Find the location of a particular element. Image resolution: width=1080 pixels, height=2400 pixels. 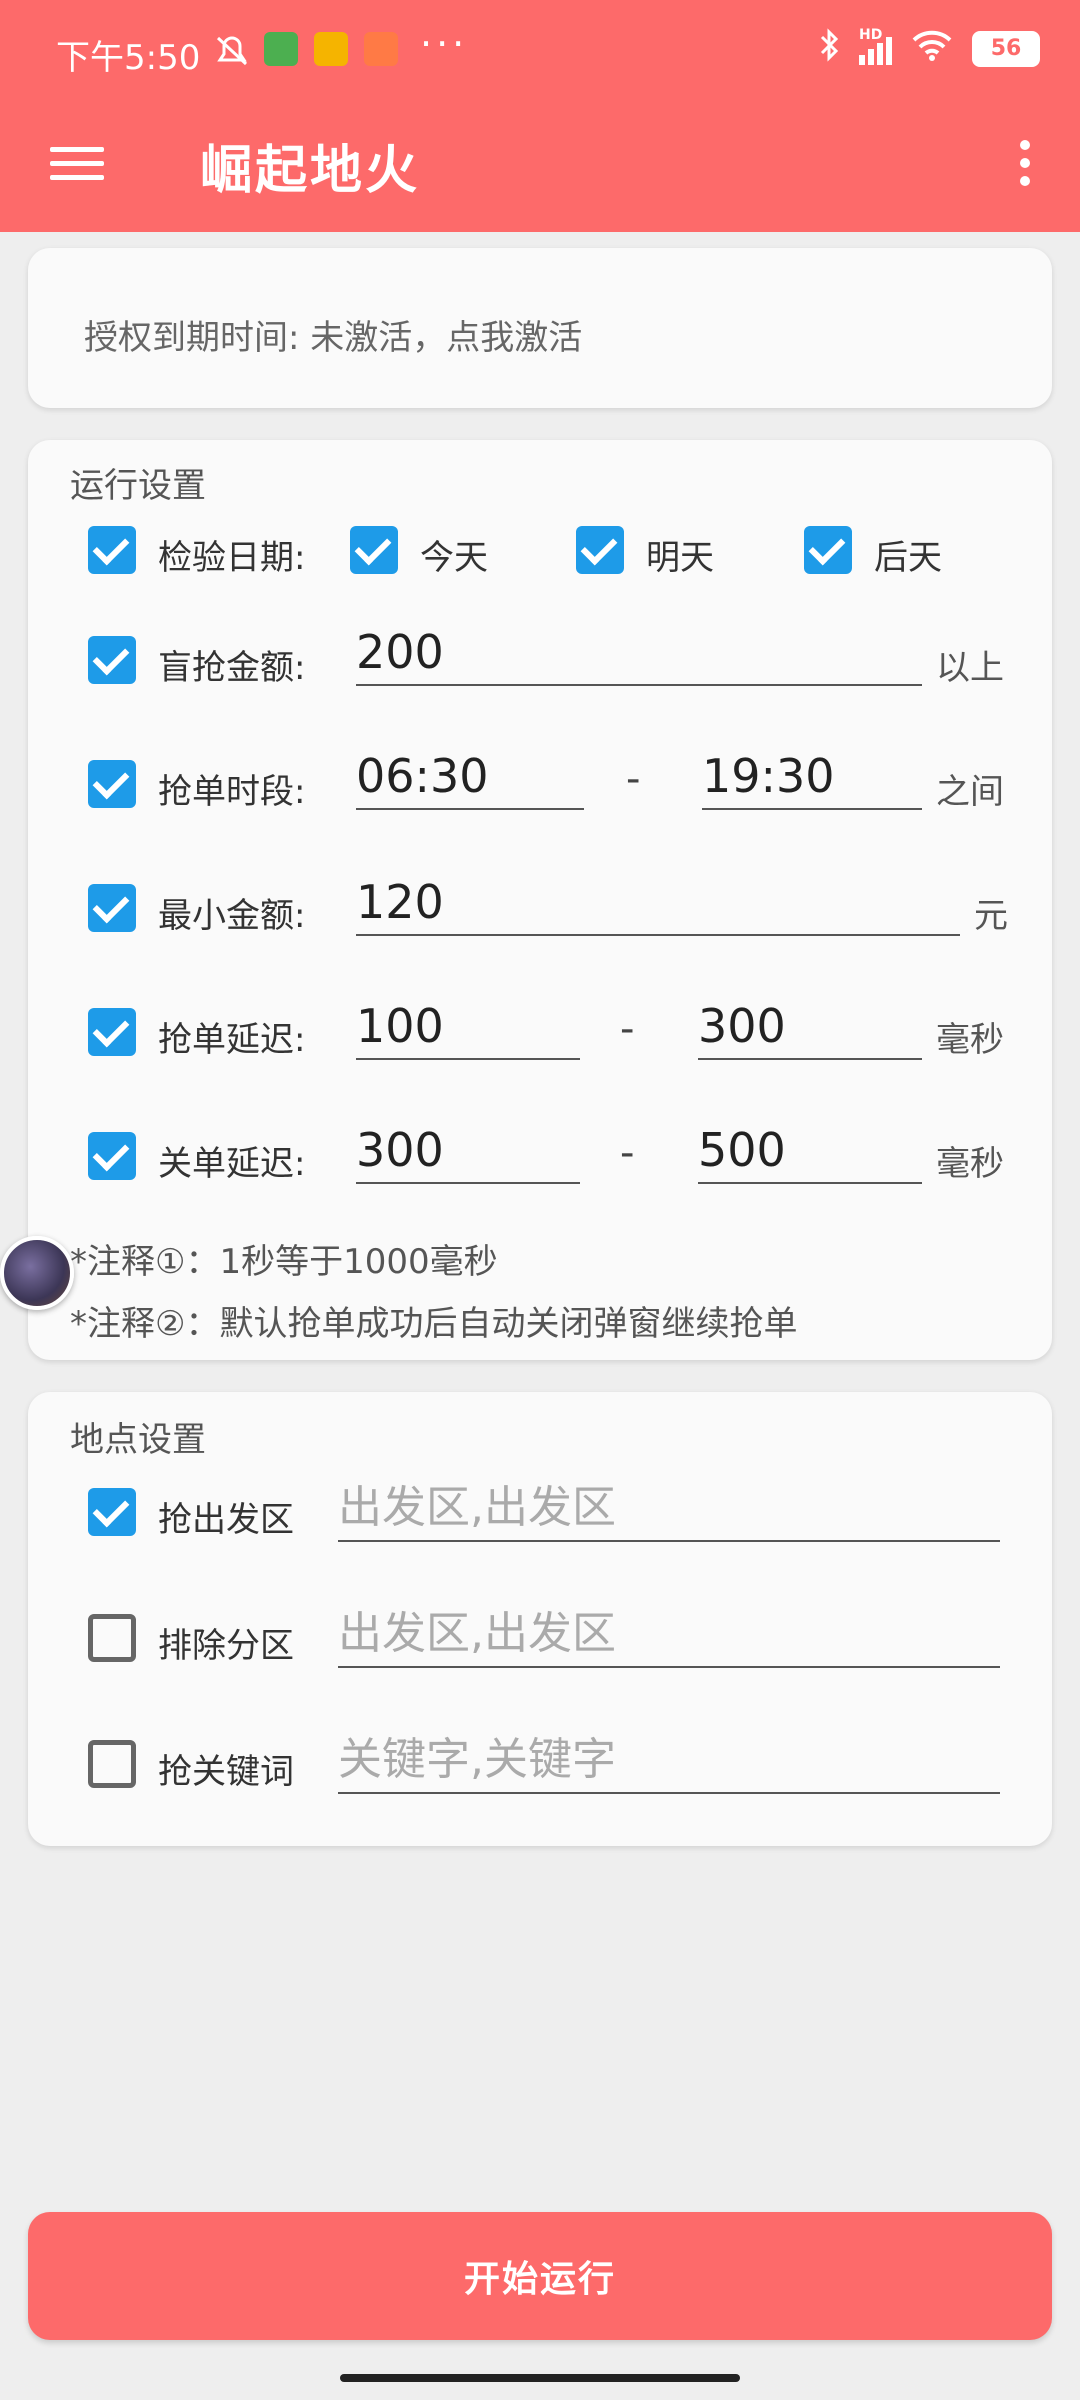

exclude-zone-input: 出发区,出发区 is located at coordinates (669, 1635).